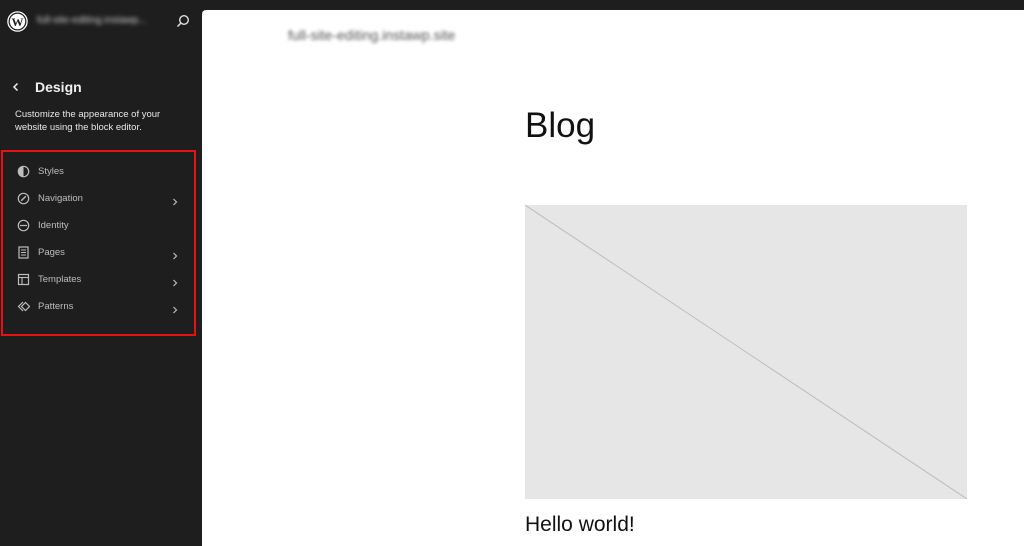  What do you see at coordinates (51, 171) in the screenshot?
I see `sidebar-item-label: Styles` at bounding box center [51, 171].